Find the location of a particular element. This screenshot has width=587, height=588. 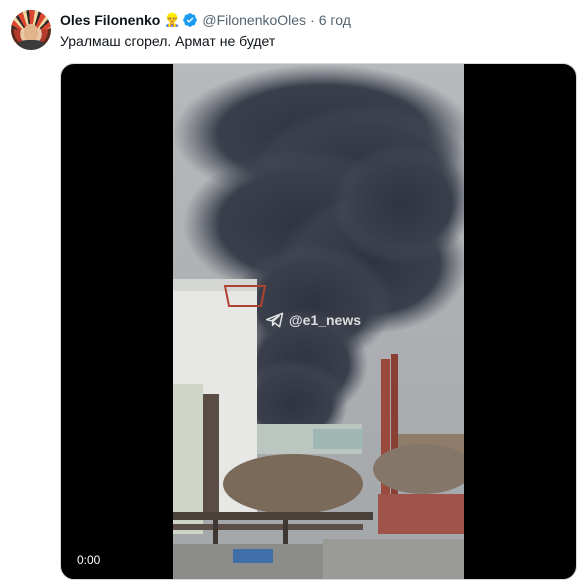

brick-wall is located at coordinates (421, 514).